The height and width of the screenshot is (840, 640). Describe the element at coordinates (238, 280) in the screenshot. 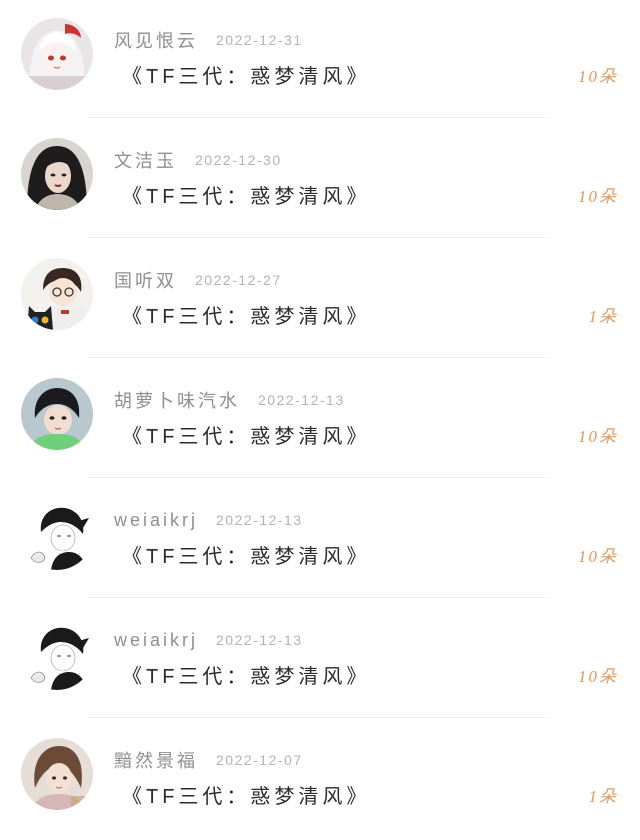

I see `date: 2022-12-27` at that location.